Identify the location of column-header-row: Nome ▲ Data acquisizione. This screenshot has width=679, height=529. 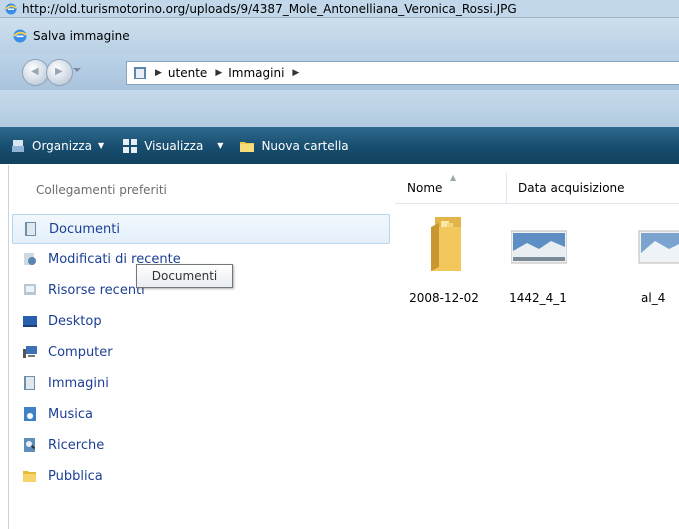
(537, 188).